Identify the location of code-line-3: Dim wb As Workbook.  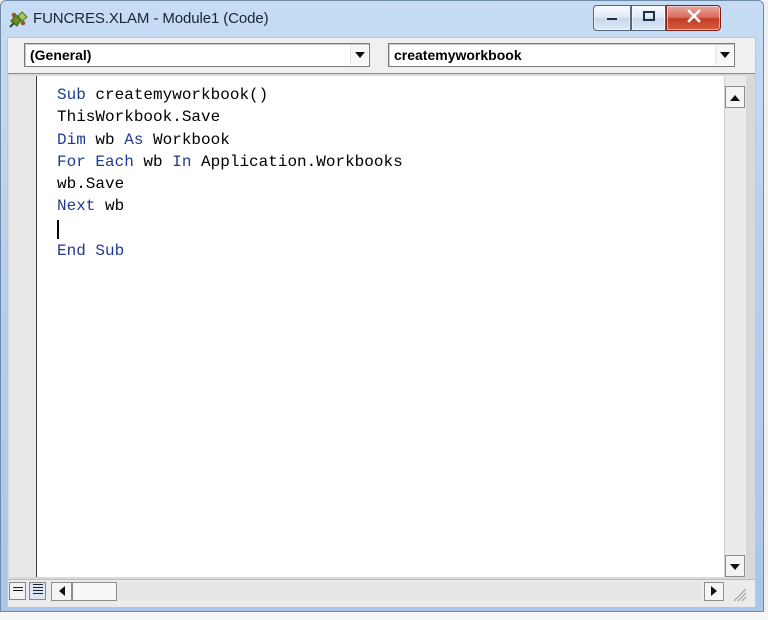
(377, 140).